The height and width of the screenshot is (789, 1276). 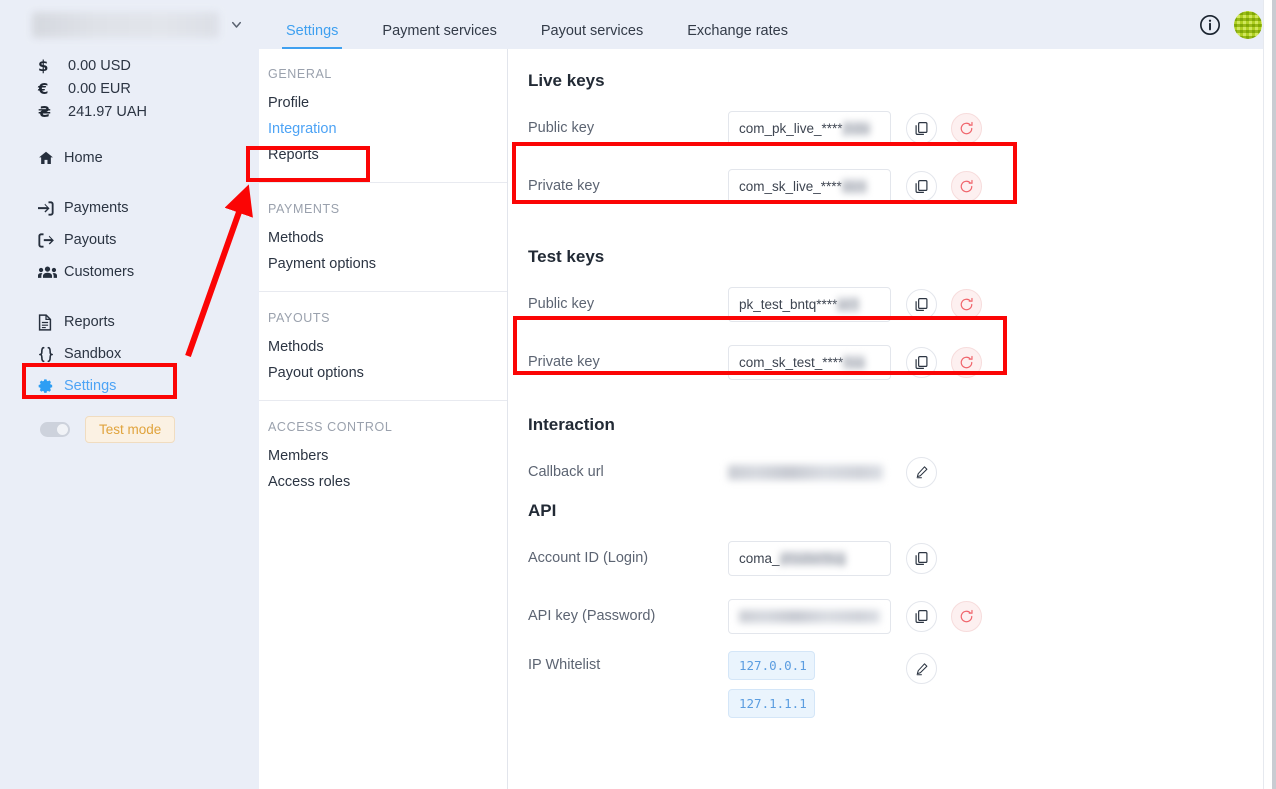 I want to click on subnav-group-title: PAYOUTS, so click(x=299, y=318).